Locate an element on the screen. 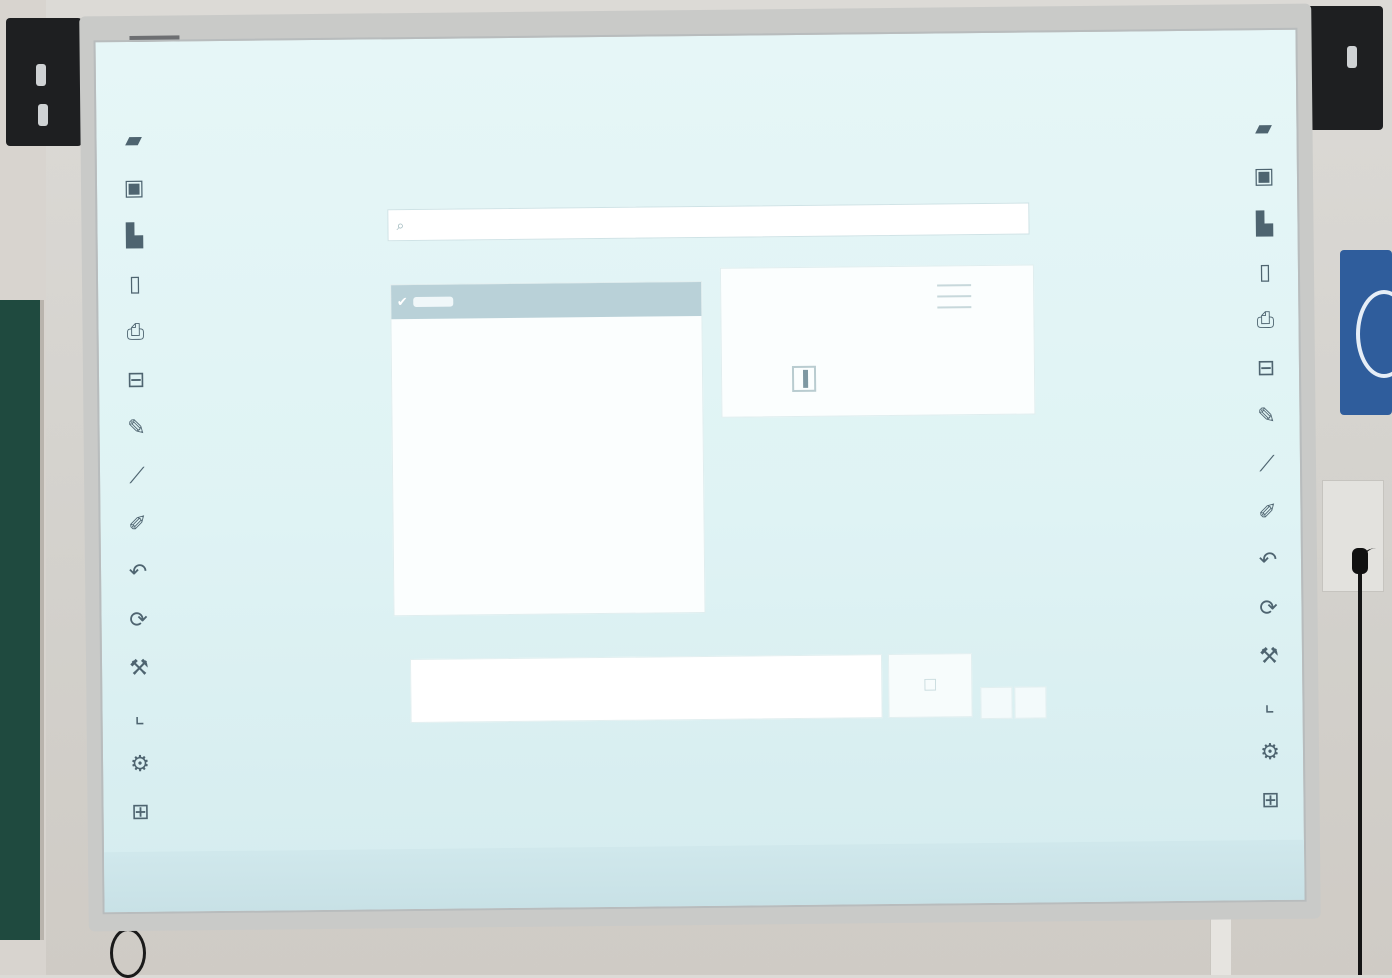 Image resolution: width=1392 pixels, height=978 pixels. usb-icon is located at coordinates (433, 302).